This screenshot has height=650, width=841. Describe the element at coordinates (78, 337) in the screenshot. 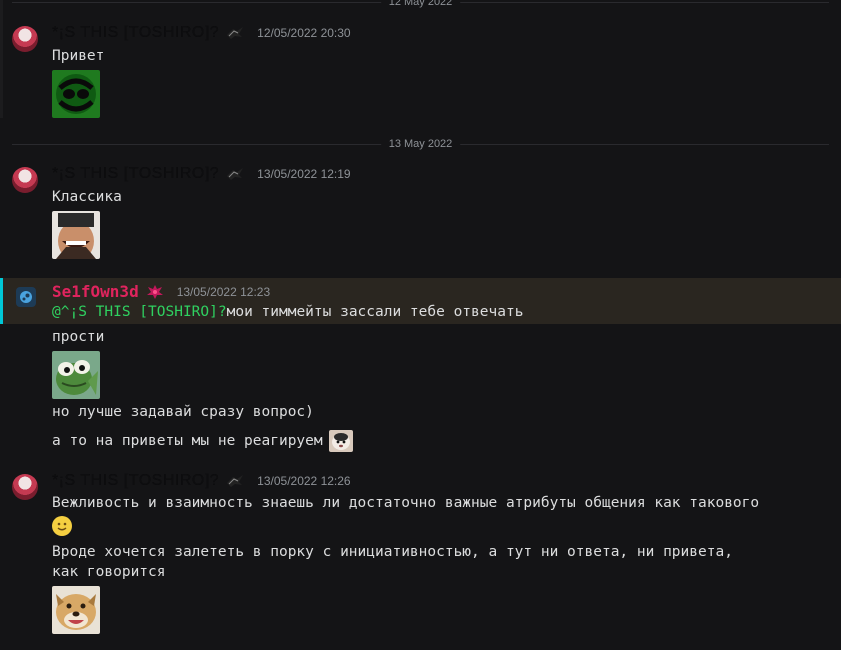

I see `message-text: прости` at that location.